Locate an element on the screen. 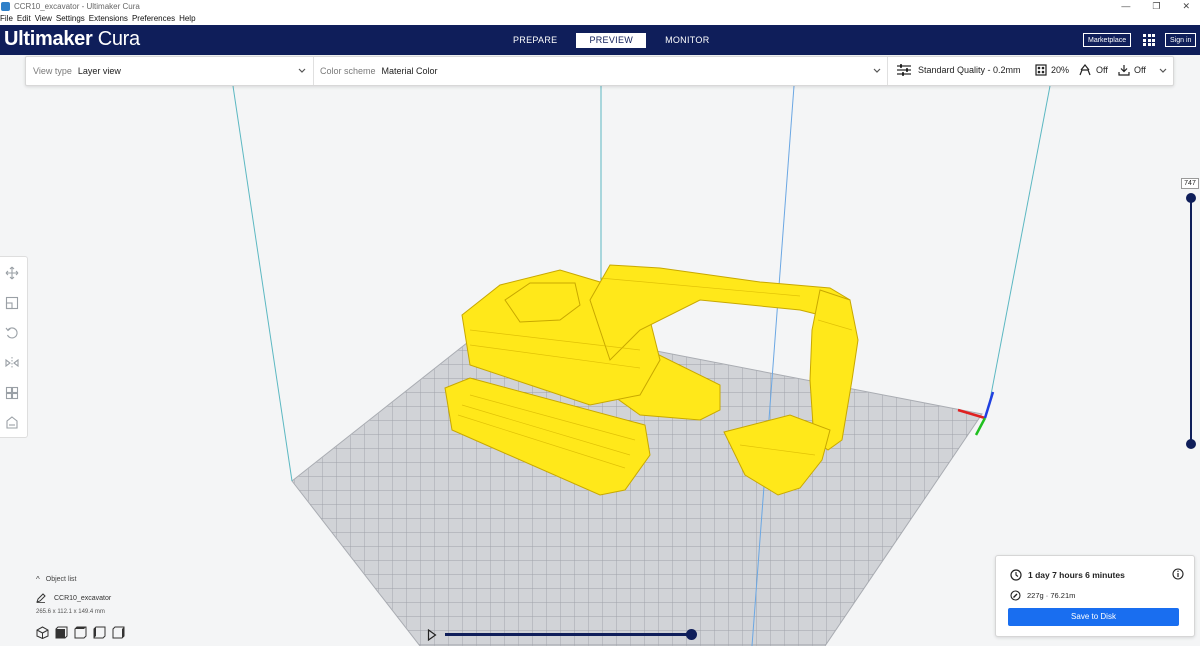 The height and width of the screenshot is (646, 1200). simulation-progress-track is located at coordinates (568, 634).